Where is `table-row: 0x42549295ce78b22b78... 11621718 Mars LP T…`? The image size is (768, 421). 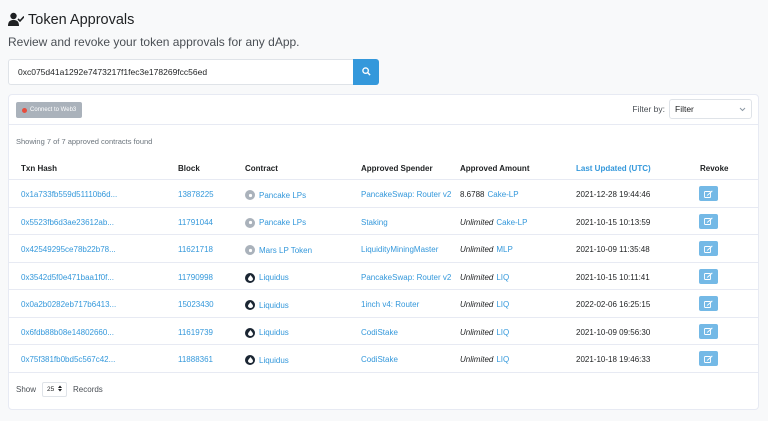
table-row: 0x42549295ce78b22b78... 11621718 Mars LP T… is located at coordinates (383, 249).